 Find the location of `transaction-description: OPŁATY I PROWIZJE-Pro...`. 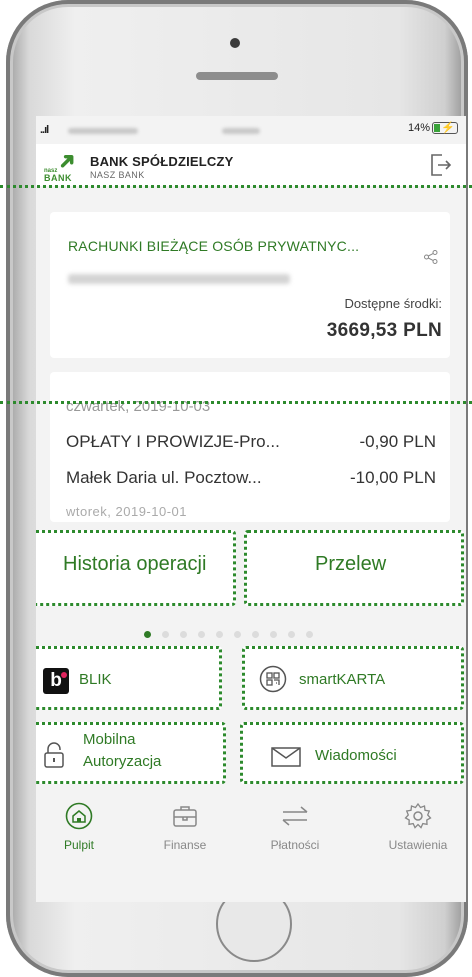

transaction-description: OPŁATY I PROWIZJE-Pro... is located at coordinates (173, 441).